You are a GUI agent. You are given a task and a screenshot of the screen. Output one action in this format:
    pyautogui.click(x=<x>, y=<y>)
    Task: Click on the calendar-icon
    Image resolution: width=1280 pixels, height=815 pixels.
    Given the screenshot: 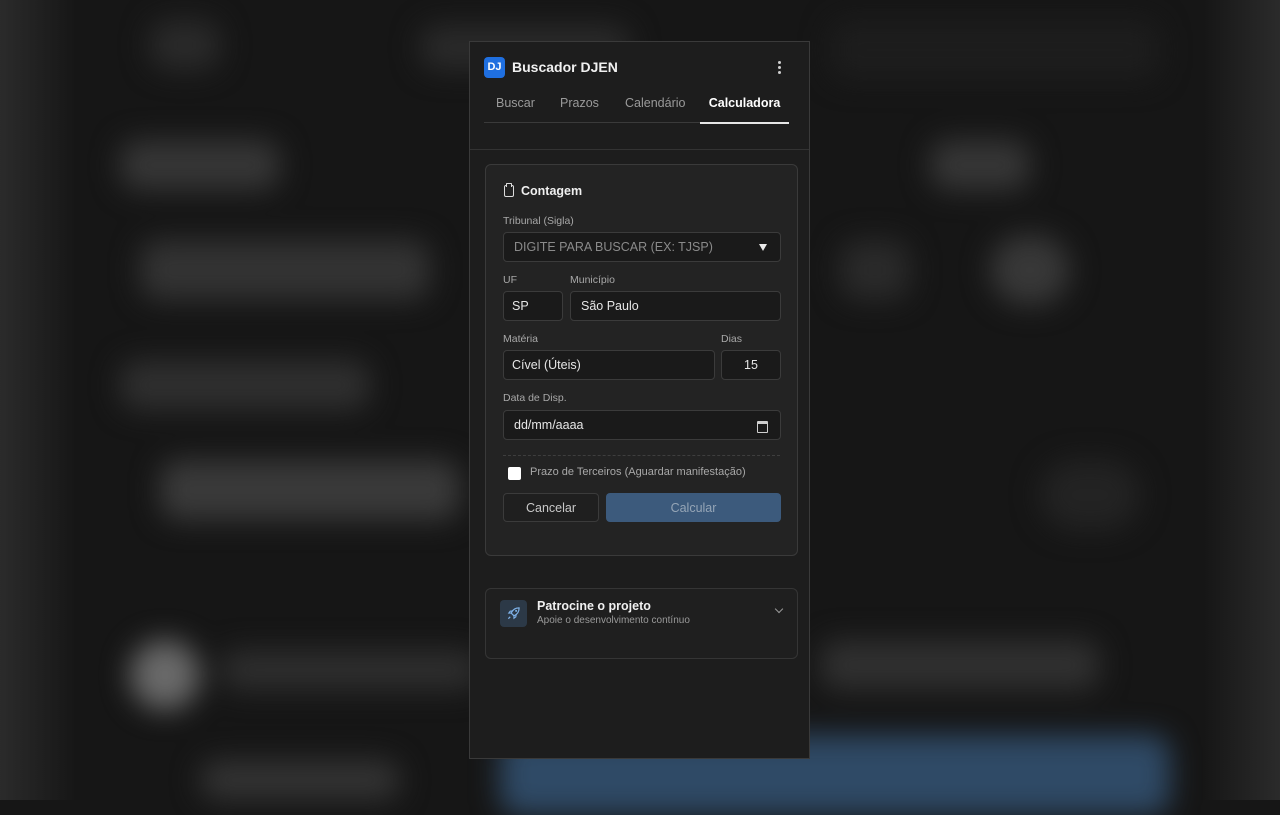 What is the action you would take?
    pyautogui.click(x=762, y=427)
    